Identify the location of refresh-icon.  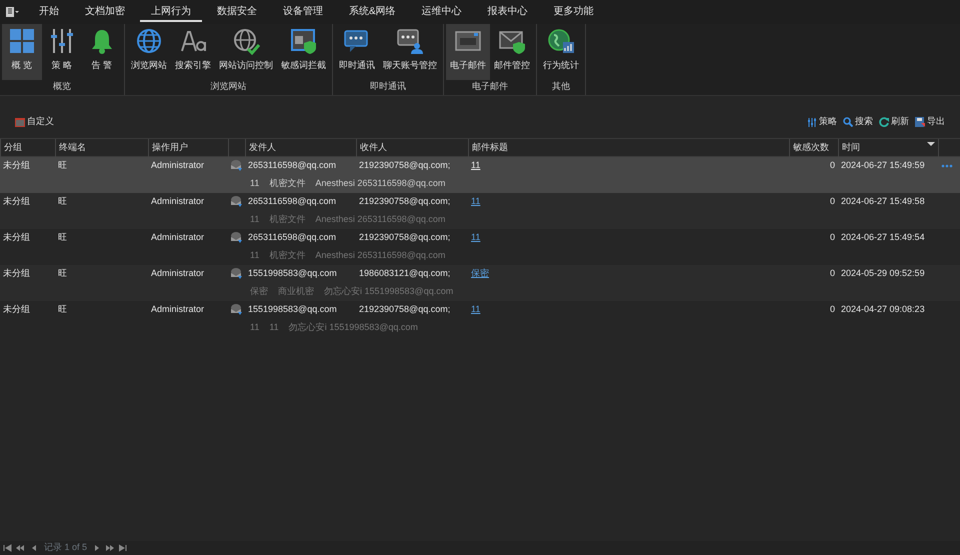
(884, 122).